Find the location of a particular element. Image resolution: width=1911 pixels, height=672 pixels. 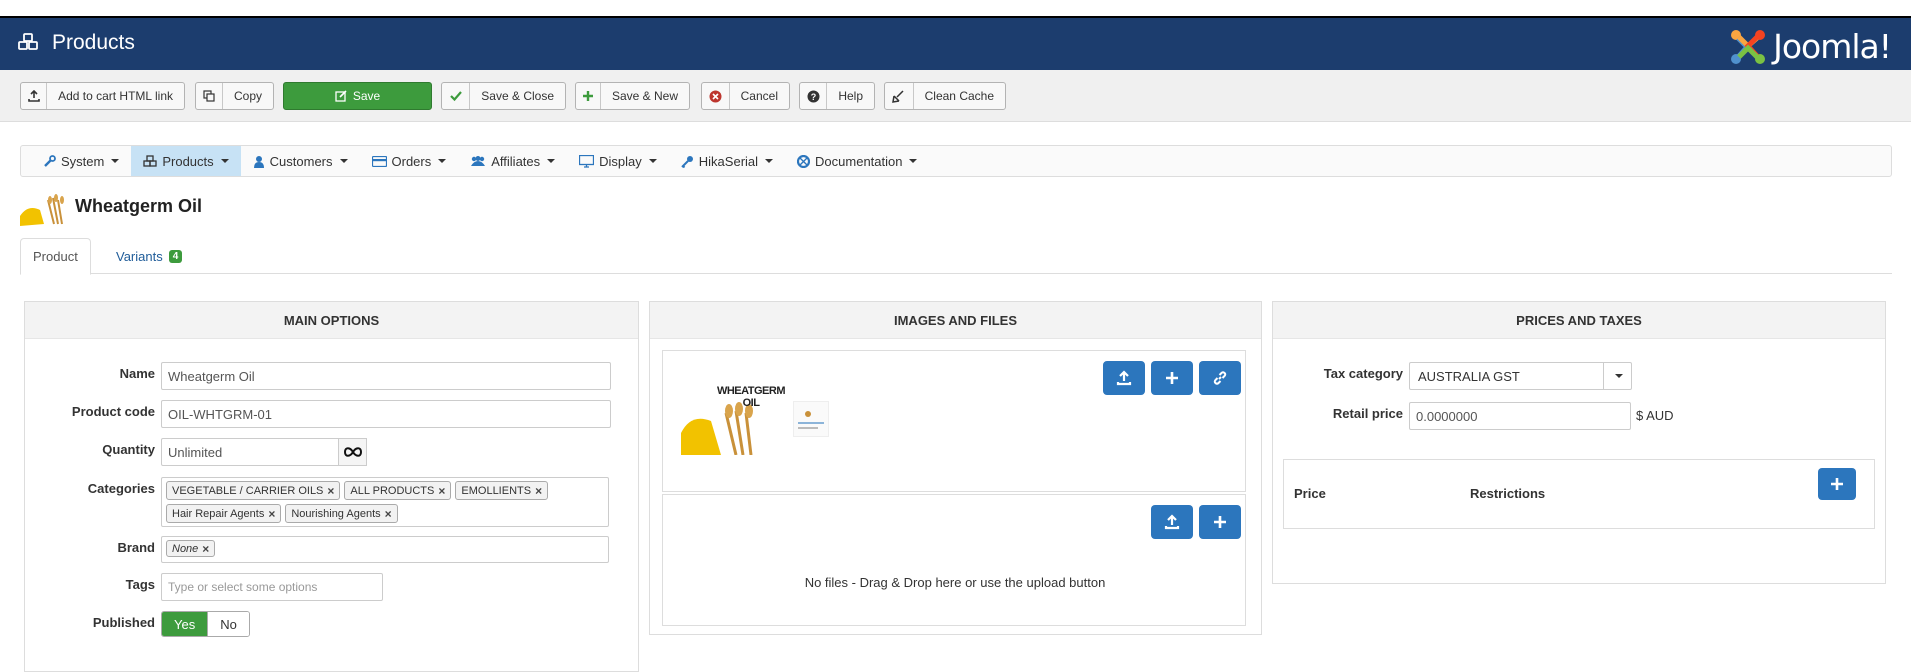

currency-label: $ AUD is located at coordinates (1655, 415).